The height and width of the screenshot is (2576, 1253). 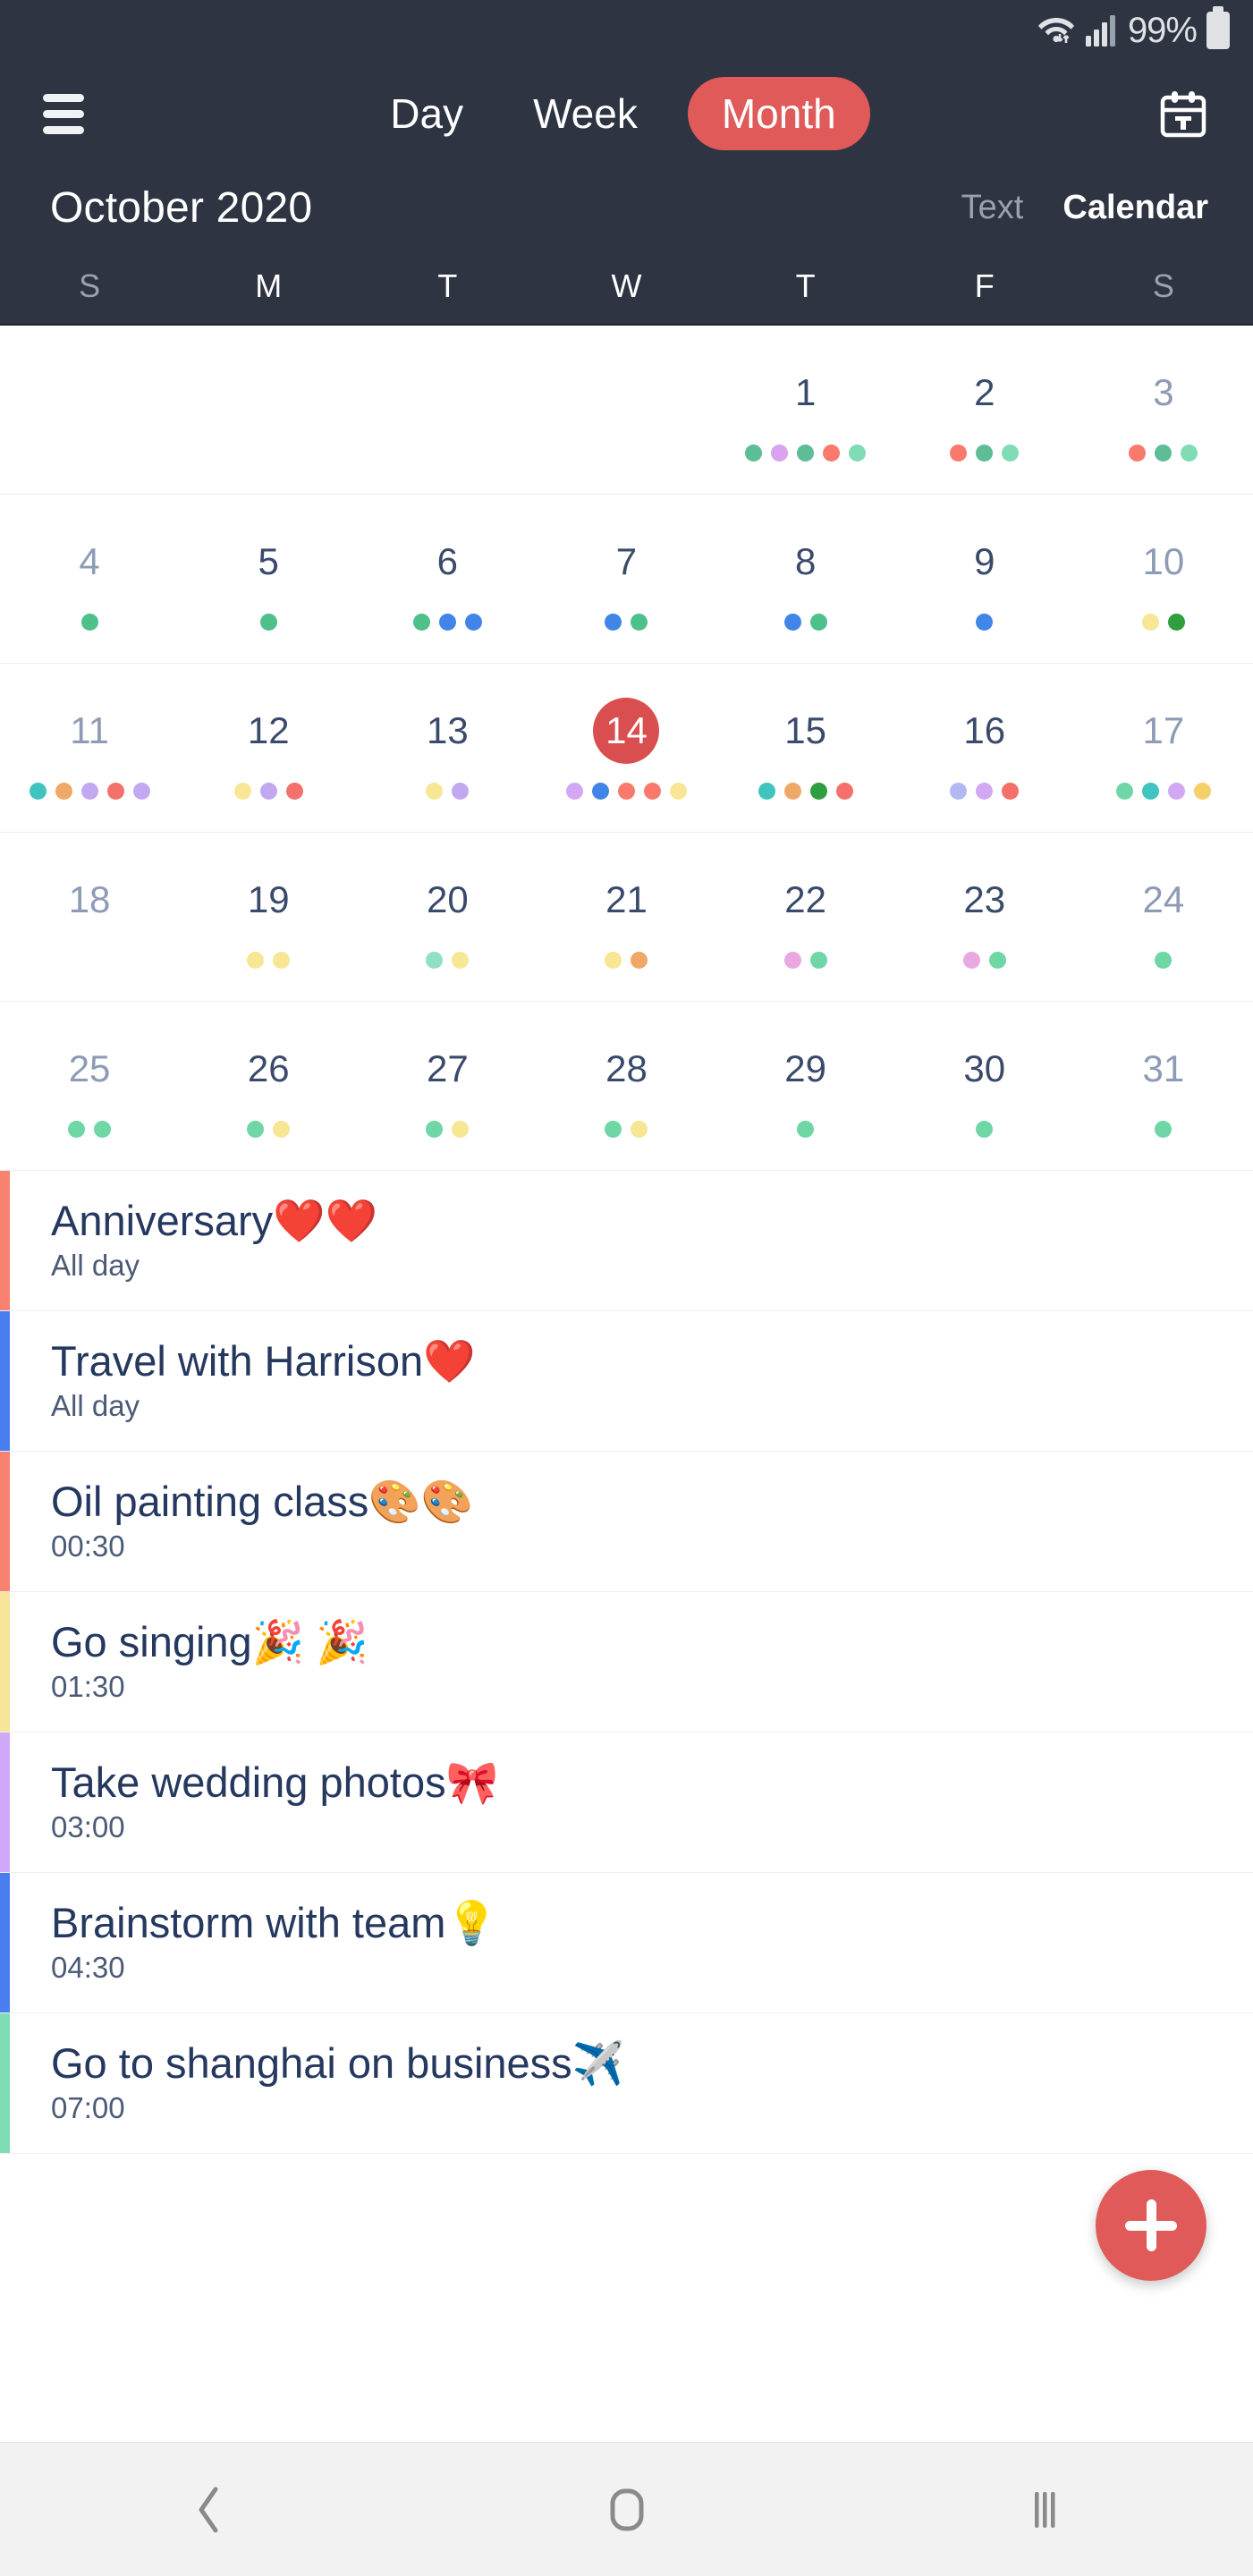 I want to click on event-list-item: Take wedding photos🎀 03:00, so click(x=626, y=1803).